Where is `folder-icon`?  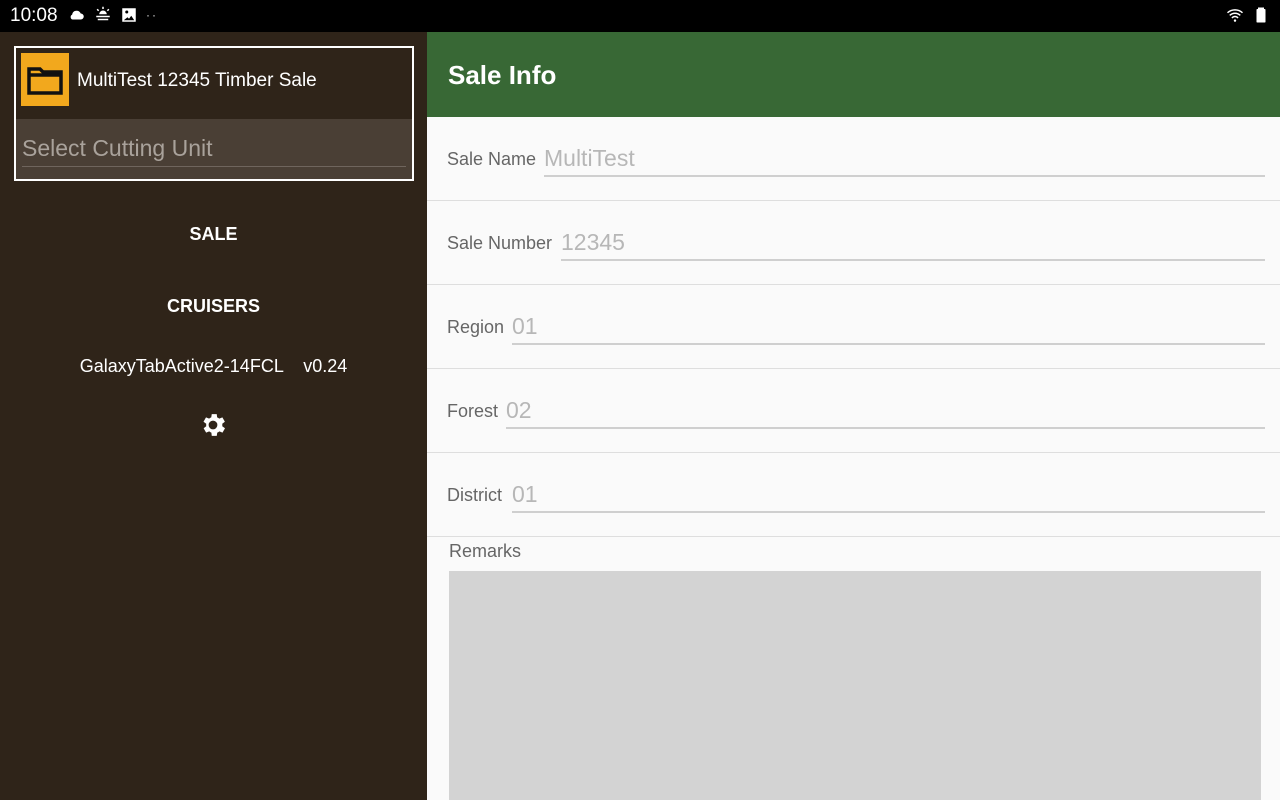
folder-icon is located at coordinates (45, 79).